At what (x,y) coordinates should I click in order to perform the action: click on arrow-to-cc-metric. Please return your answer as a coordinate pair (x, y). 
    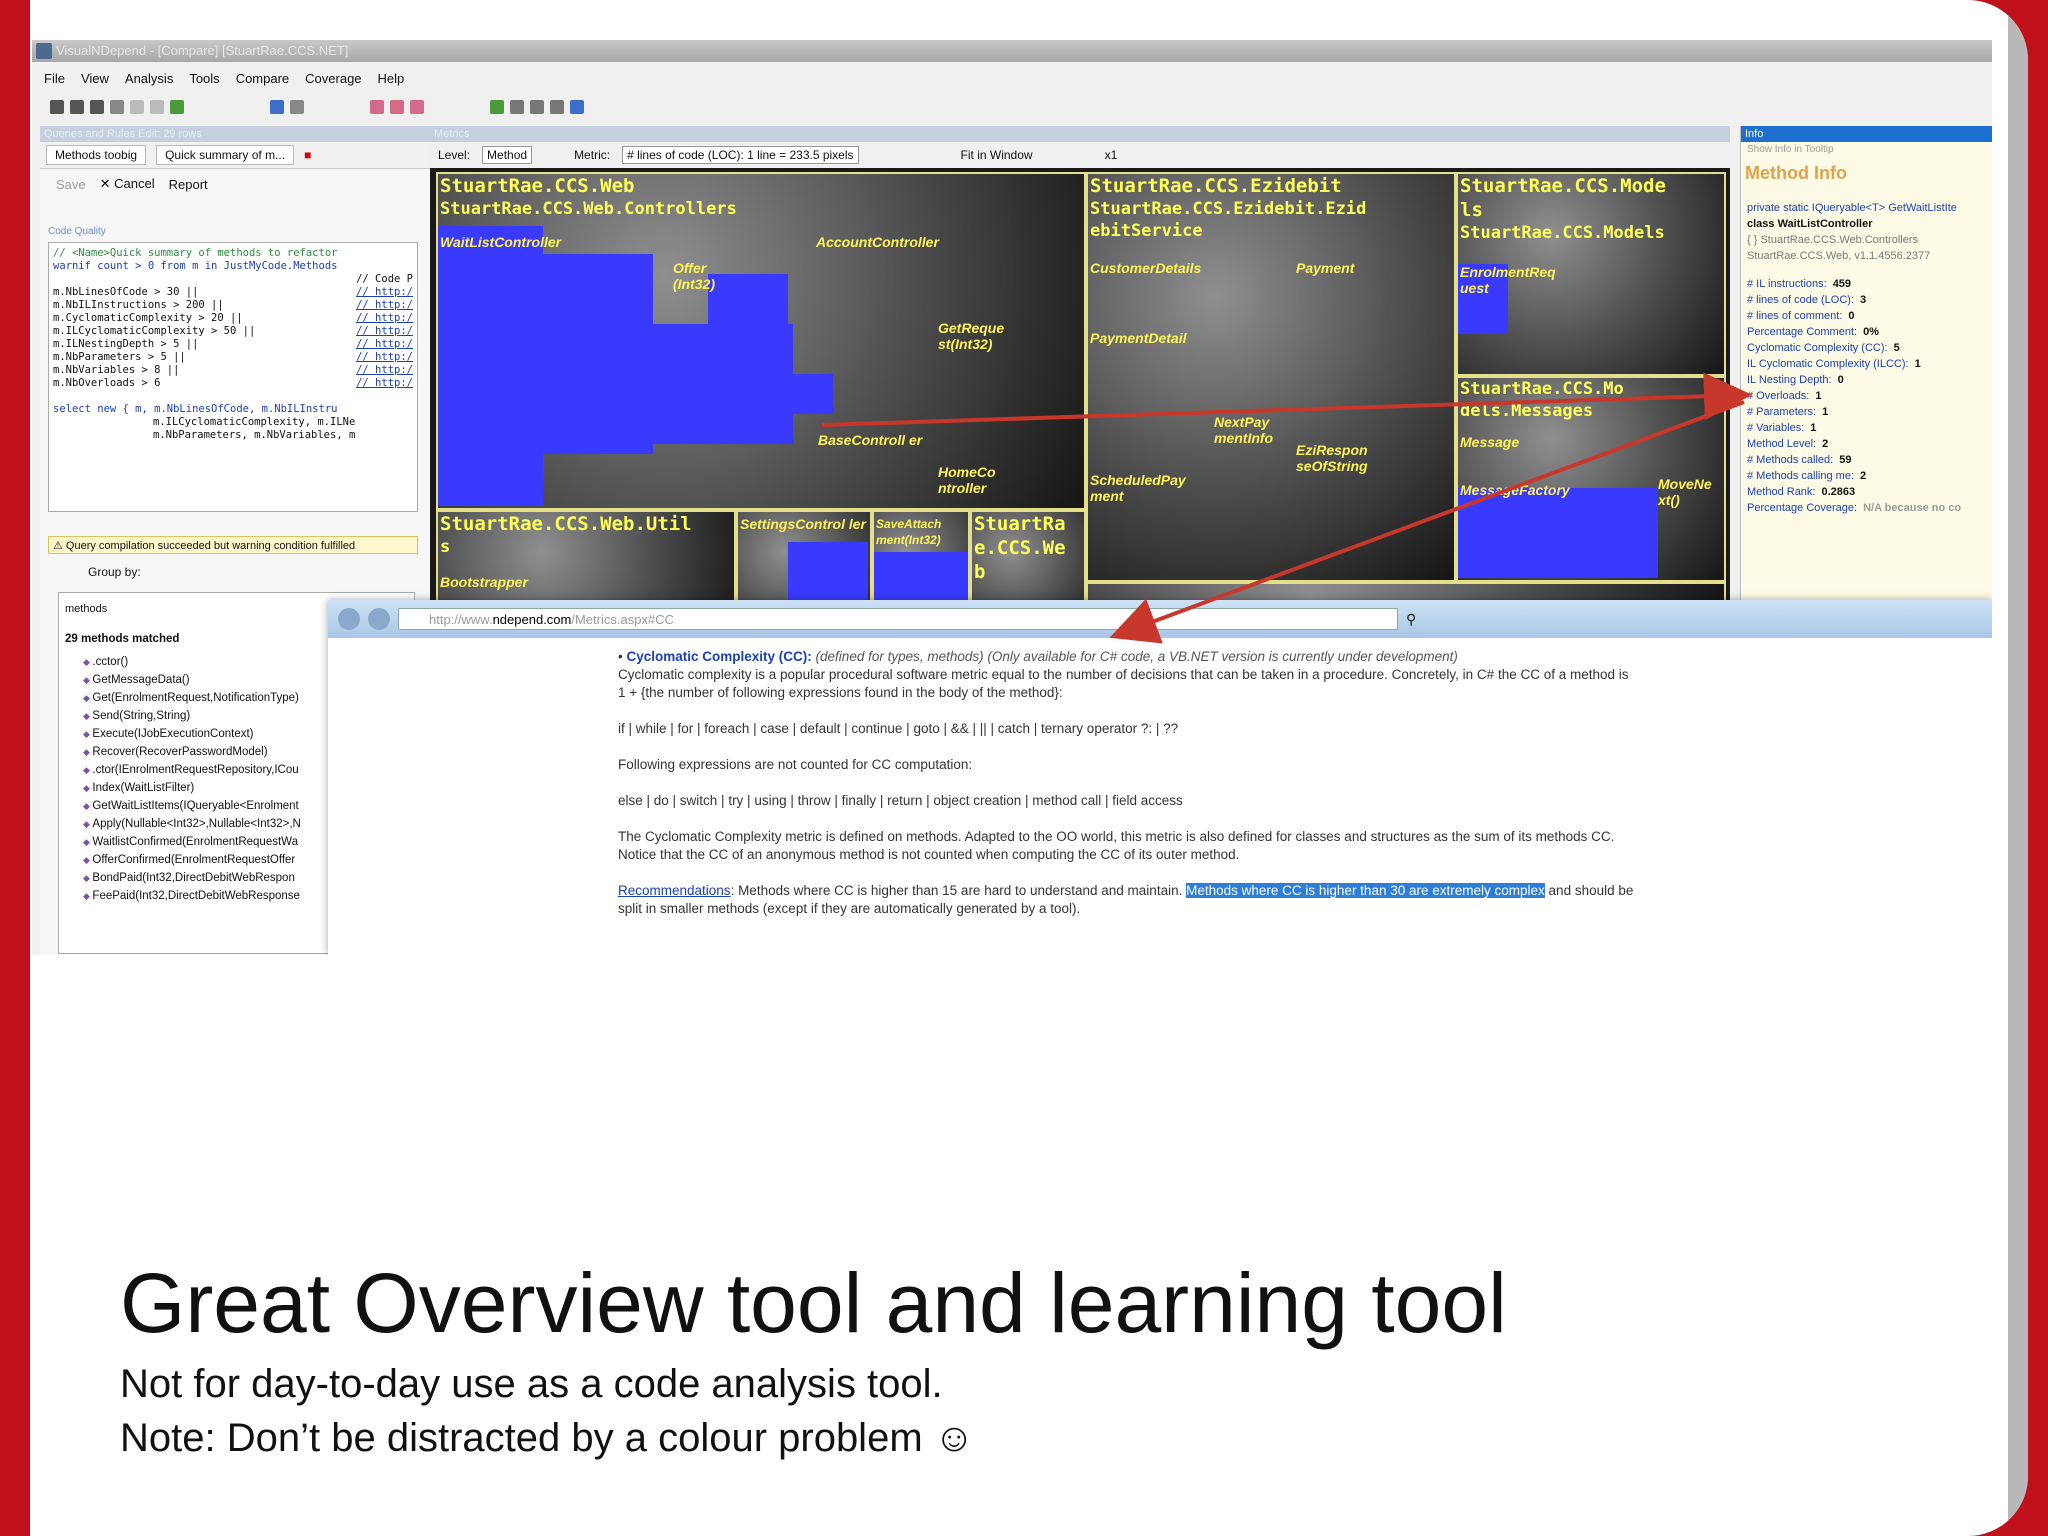
    Looking at the image, I should click on (1286, 399).